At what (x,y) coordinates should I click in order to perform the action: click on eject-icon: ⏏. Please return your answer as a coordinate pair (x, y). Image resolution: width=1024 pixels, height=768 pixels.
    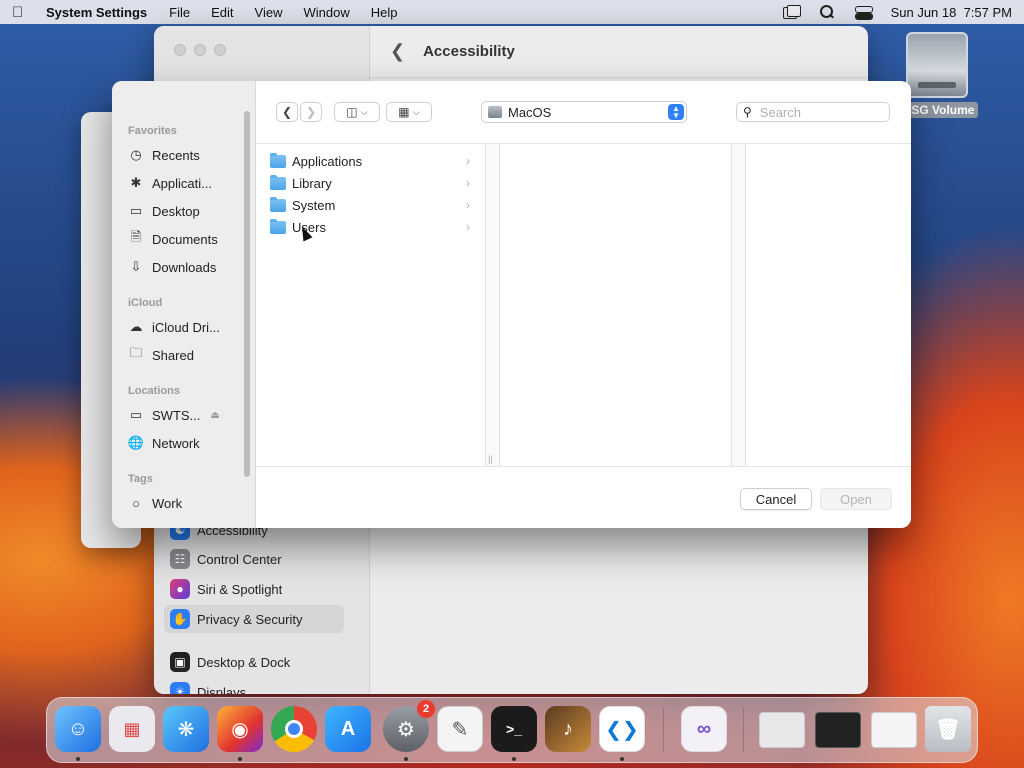
    Looking at the image, I should click on (214, 415).